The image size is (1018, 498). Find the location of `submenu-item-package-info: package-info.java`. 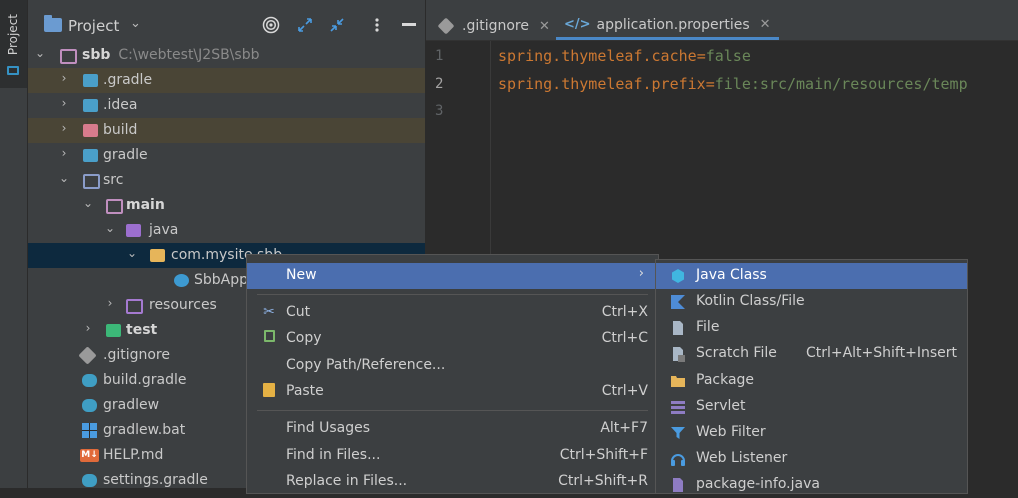

submenu-item-package-info: package-info.java is located at coordinates (811, 485).